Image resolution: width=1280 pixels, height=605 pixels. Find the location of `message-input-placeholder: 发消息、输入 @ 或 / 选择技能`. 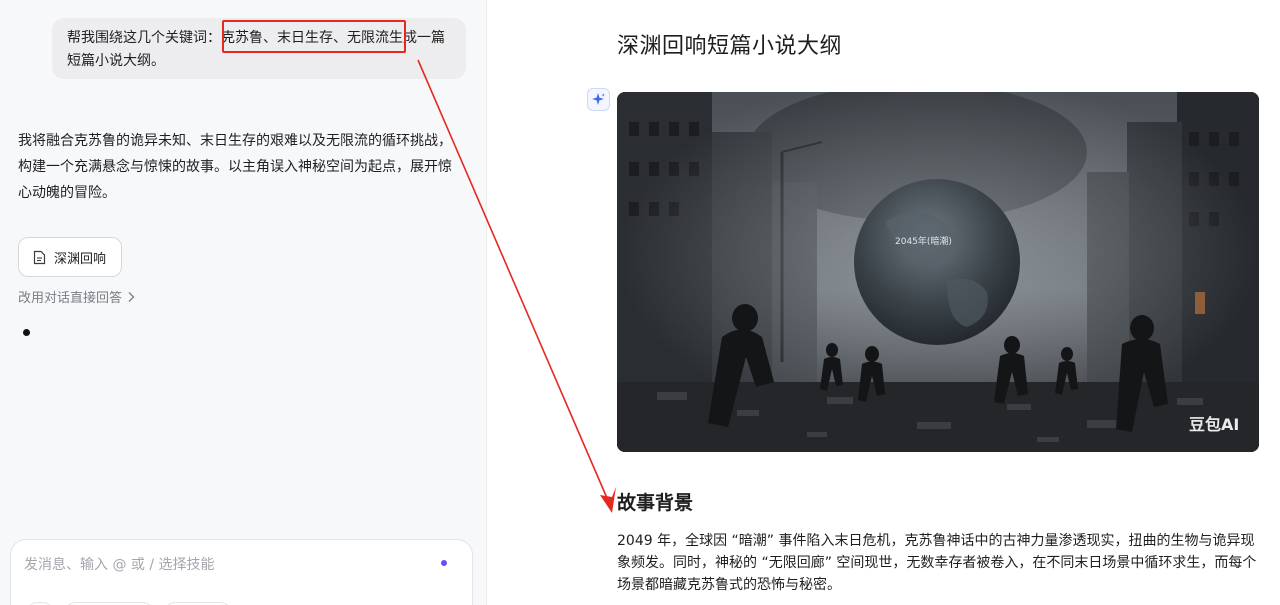

message-input-placeholder: 发消息、输入 @ 或 / 选择技能 is located at coordinates (119, 565).